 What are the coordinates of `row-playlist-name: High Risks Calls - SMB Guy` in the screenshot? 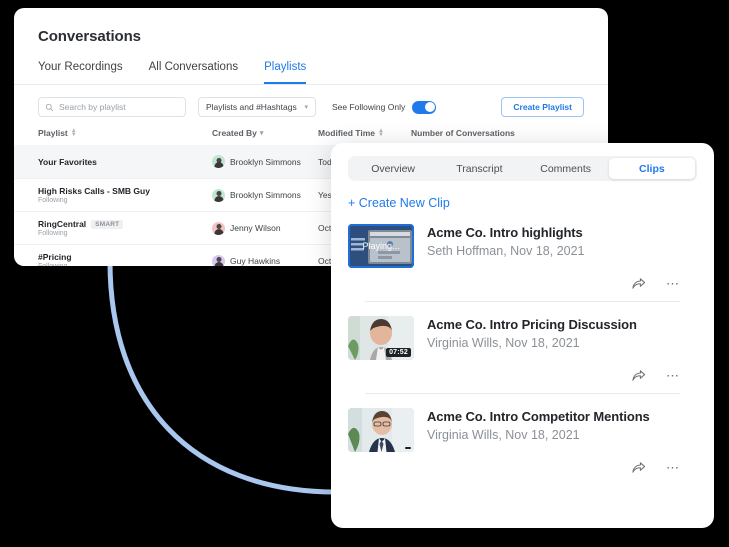 It's located at (94, 191).